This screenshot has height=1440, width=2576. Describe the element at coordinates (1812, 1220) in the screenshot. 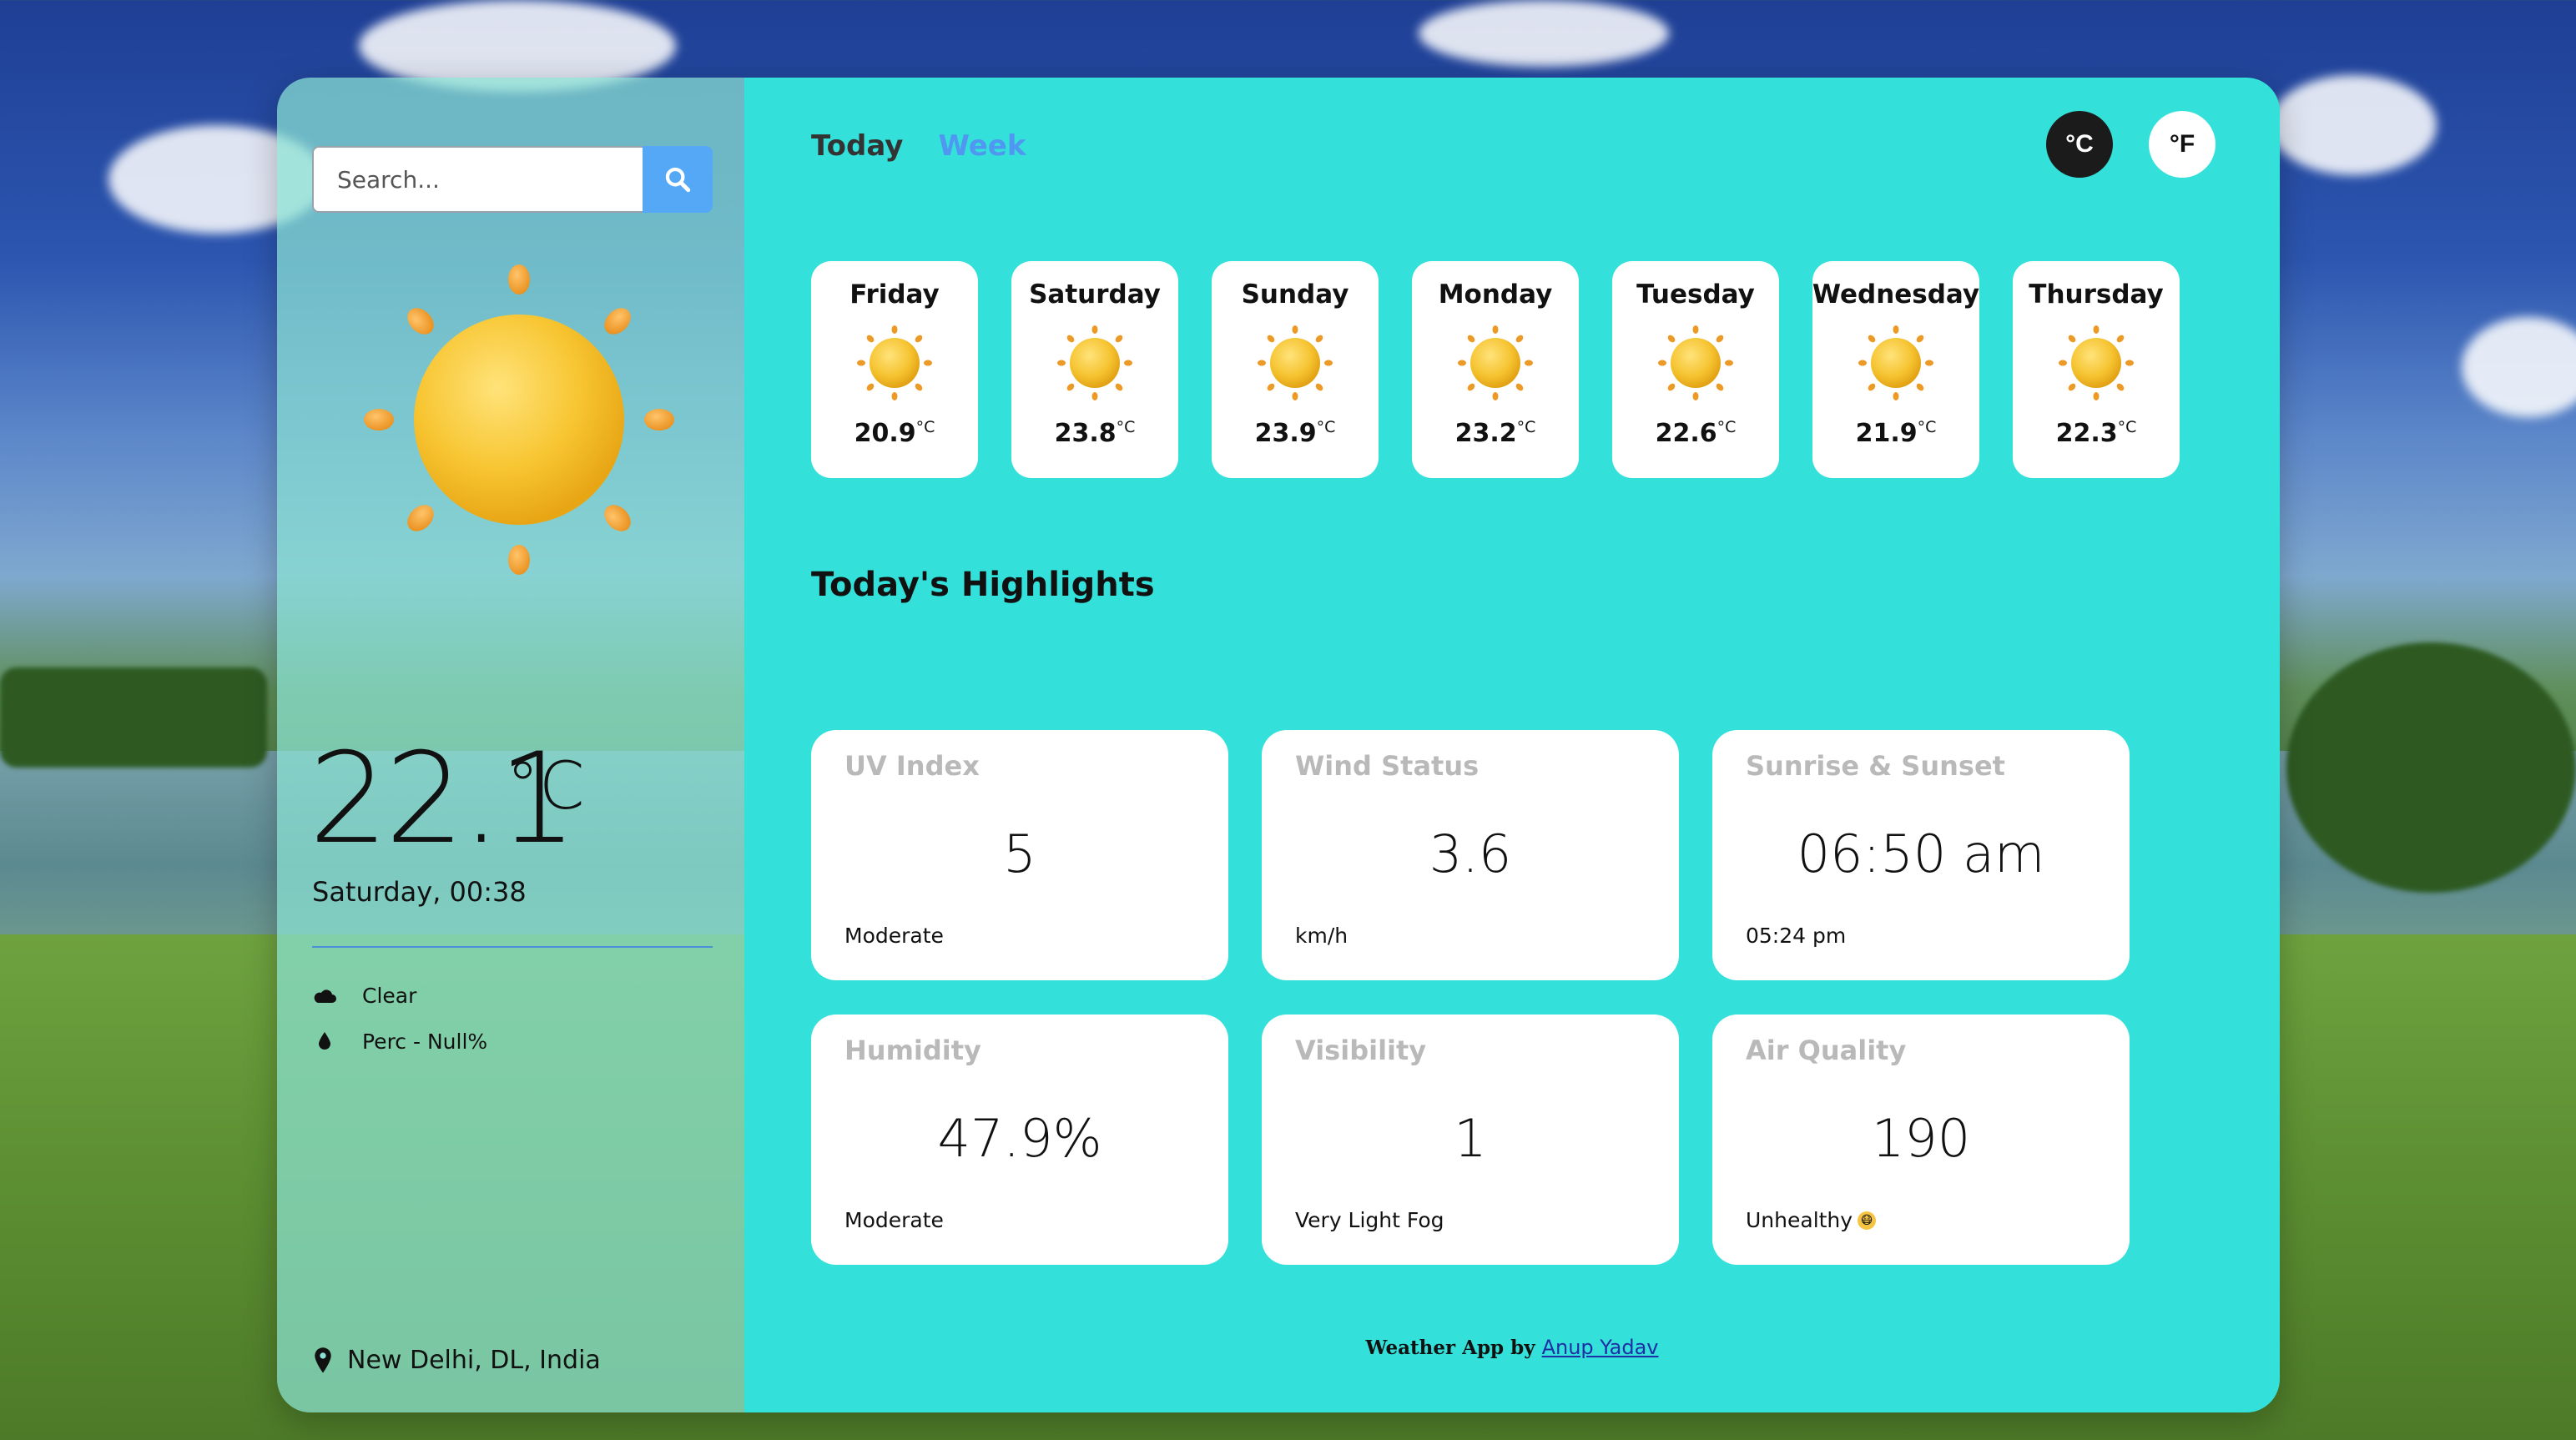

I see `highlight-subtext: Unhealthy 😷` at that location.